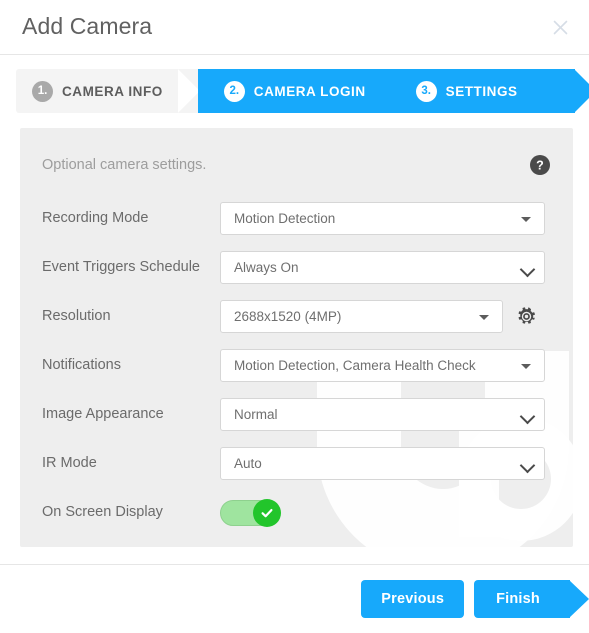  I want to click on field-control, so click(250, 512).